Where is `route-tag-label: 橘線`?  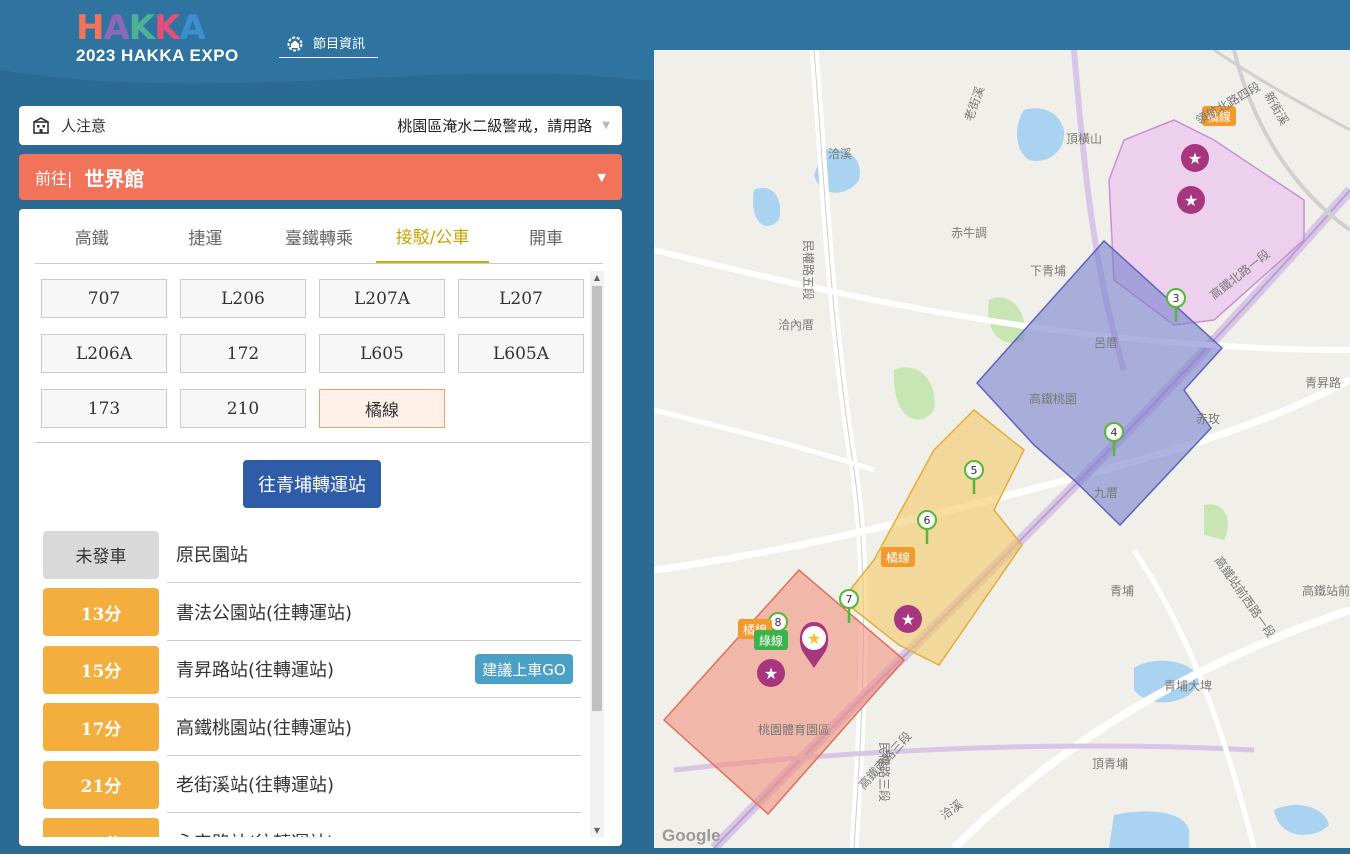
route-tag-label: 橘線 is located at coordinates (898, 557).